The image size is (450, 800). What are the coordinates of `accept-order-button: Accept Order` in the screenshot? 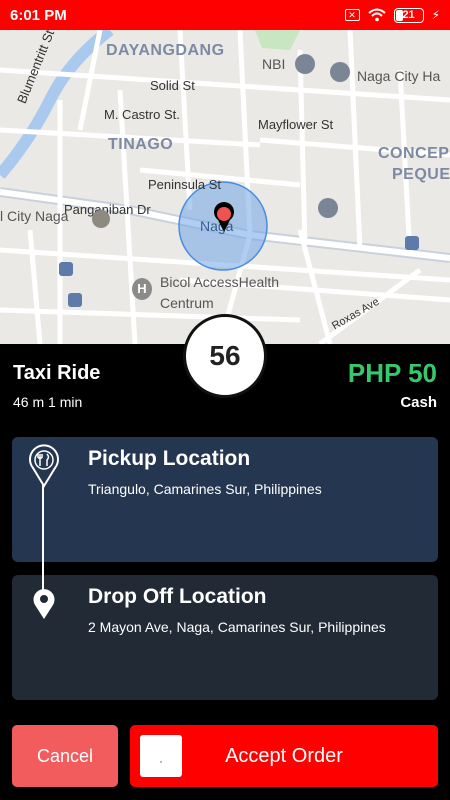 It's located at (284, 756).